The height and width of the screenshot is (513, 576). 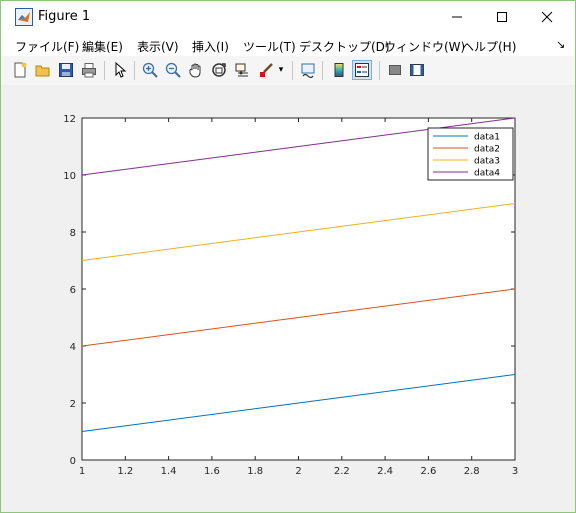 I want to click on new-figure-button, so click(x=20, y=70).